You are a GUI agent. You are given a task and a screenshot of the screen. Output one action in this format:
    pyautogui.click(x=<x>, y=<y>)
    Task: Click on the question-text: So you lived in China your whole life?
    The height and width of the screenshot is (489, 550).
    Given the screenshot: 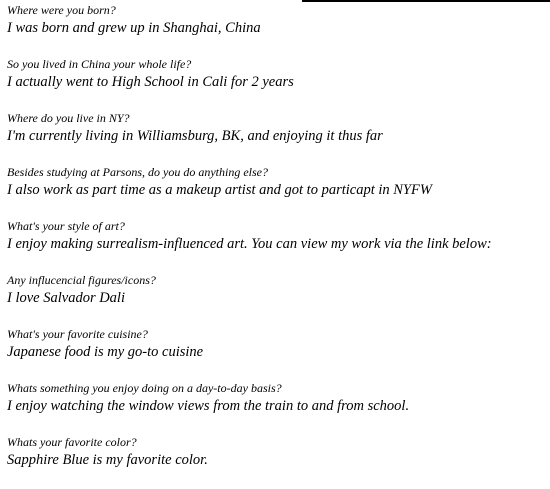 What is the action you would take?
    pyautogui.click(x=99, y=64)
    